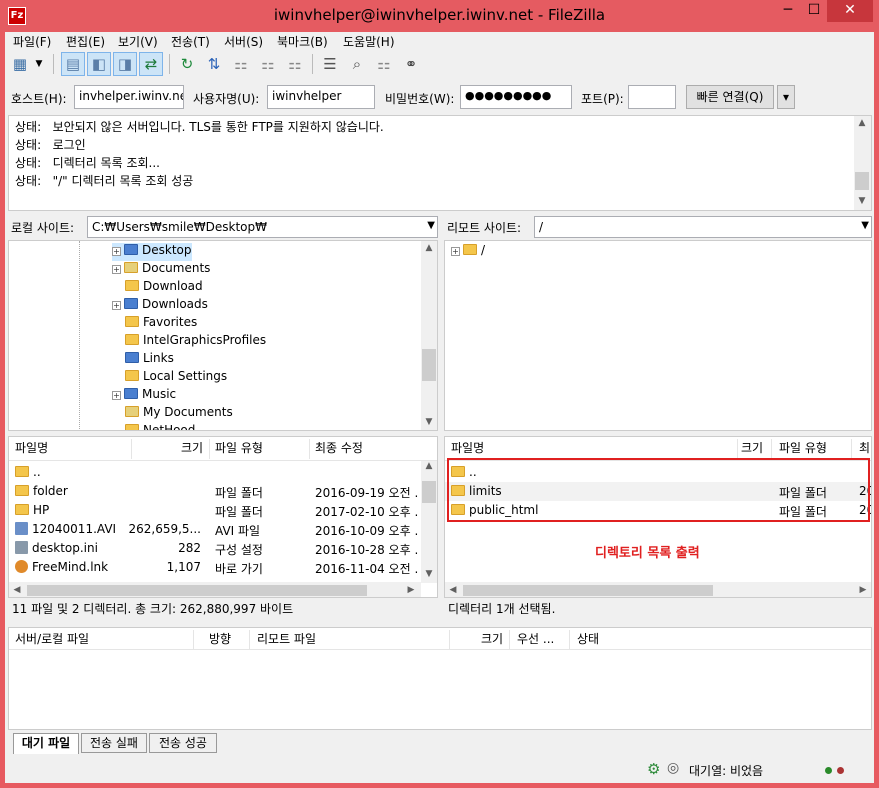 The image size is (879, 788). Describe the element at coordinates (129, 97) in the screenshot. I see `host-input: invhelper.iwinv.net` at that location.